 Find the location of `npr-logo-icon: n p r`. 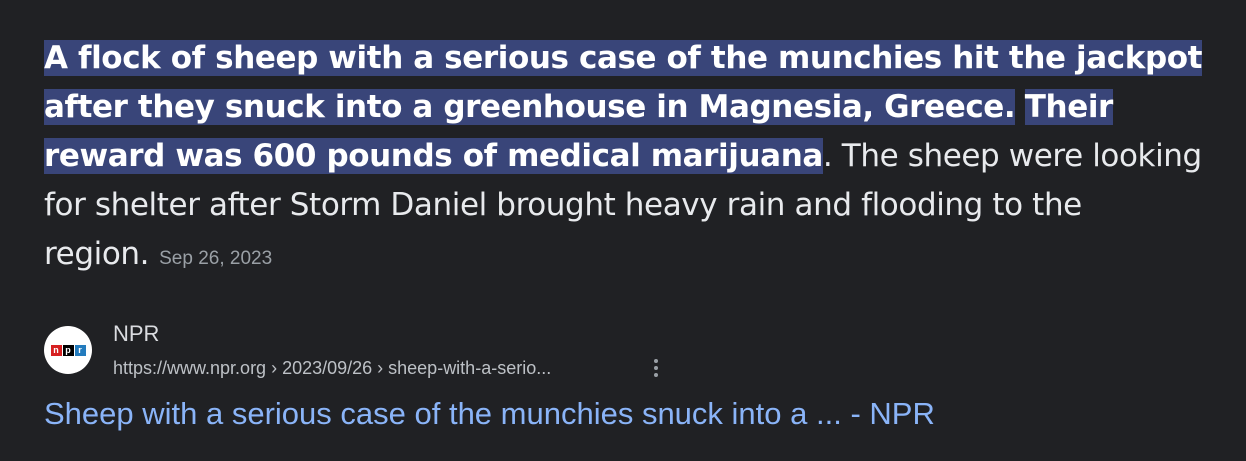

npr-logo-icon: n p r is located at coordinates (68, 350).